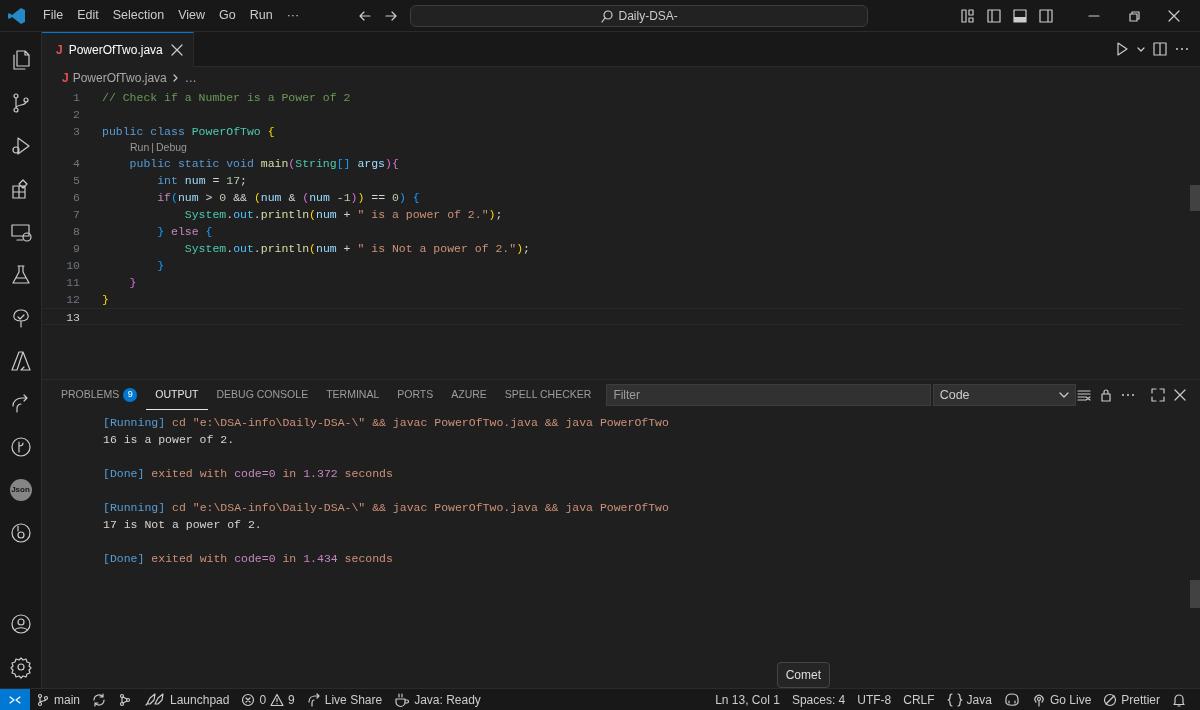  I want to click on line-number: 6, so click(76, 198).